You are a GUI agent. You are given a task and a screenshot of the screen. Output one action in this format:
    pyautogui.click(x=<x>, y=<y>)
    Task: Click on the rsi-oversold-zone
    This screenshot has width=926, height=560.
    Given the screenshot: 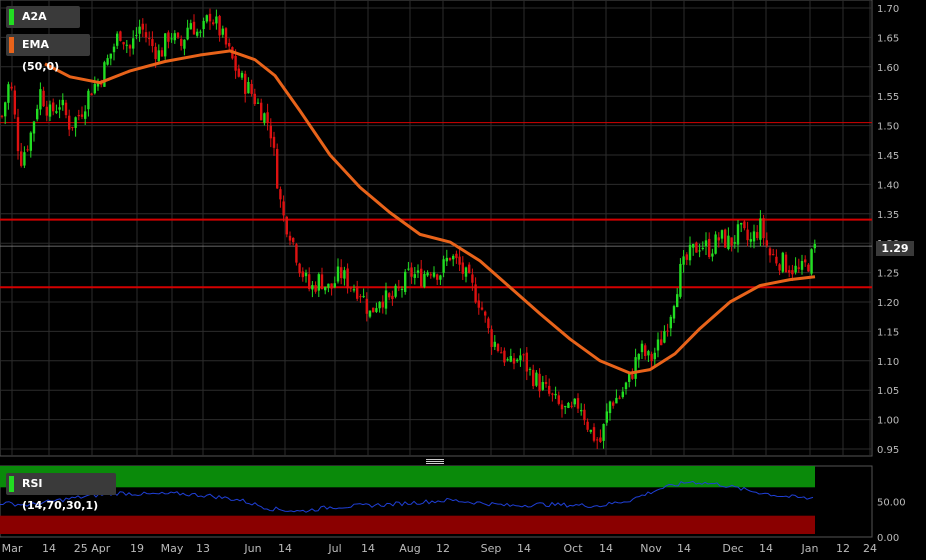 What is the action you would take?
    pyautogui.click(x=407, y=524)
    